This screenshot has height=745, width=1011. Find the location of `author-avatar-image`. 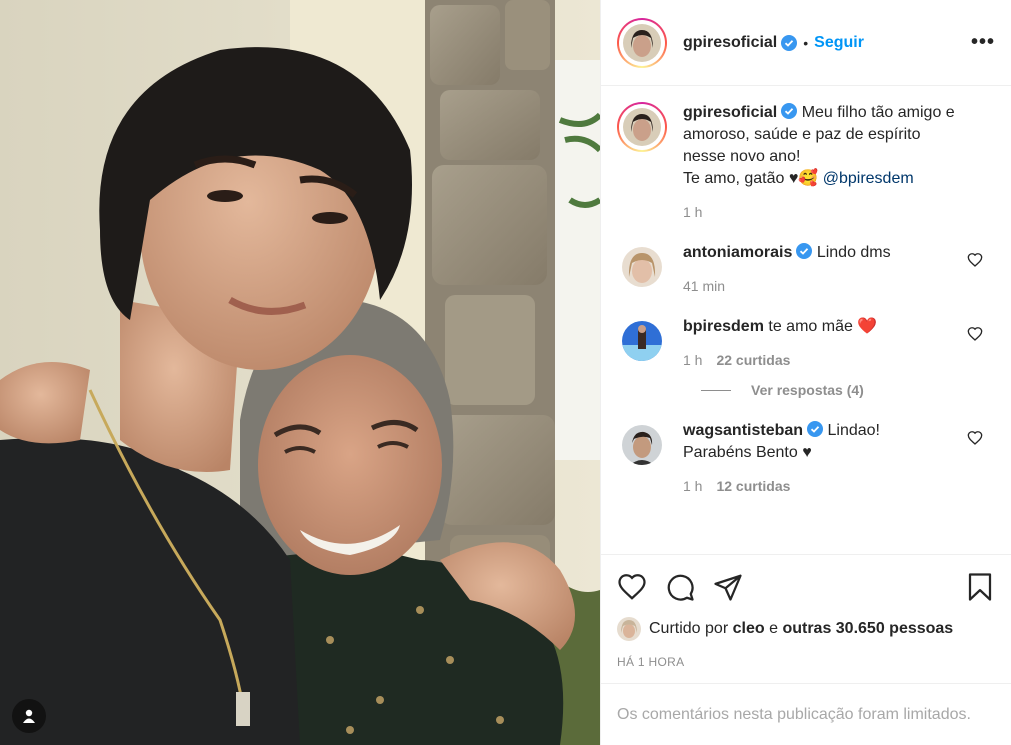

author-avatar-image is located at coordinates (642, 42).